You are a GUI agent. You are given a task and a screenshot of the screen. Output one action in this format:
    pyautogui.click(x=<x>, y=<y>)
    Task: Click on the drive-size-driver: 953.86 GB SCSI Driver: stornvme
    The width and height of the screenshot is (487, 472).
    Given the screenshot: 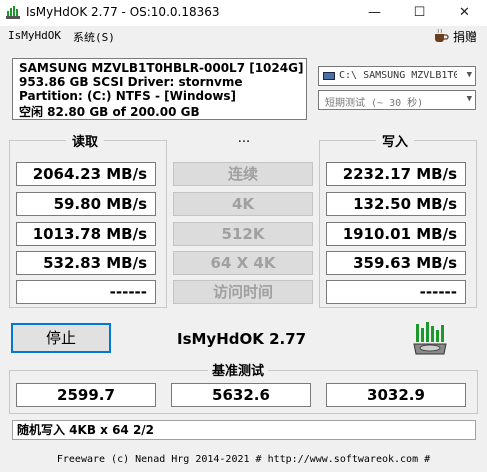 What is the action you would take?
    pyautogui.click(x=131, y=82)
    